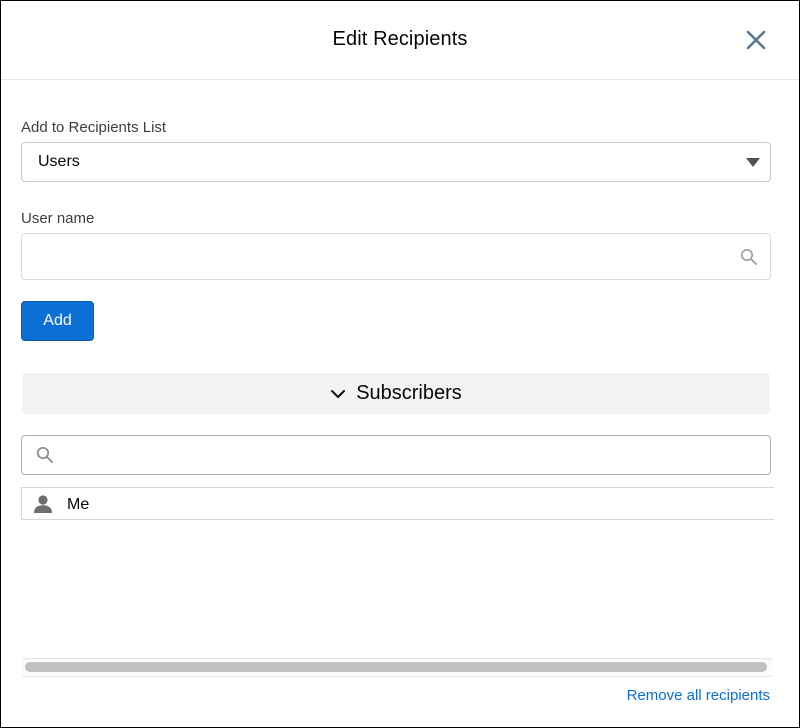 This screenshot has height=728, width=800. I want to click on chevron-down-icon, so click(338, 393).